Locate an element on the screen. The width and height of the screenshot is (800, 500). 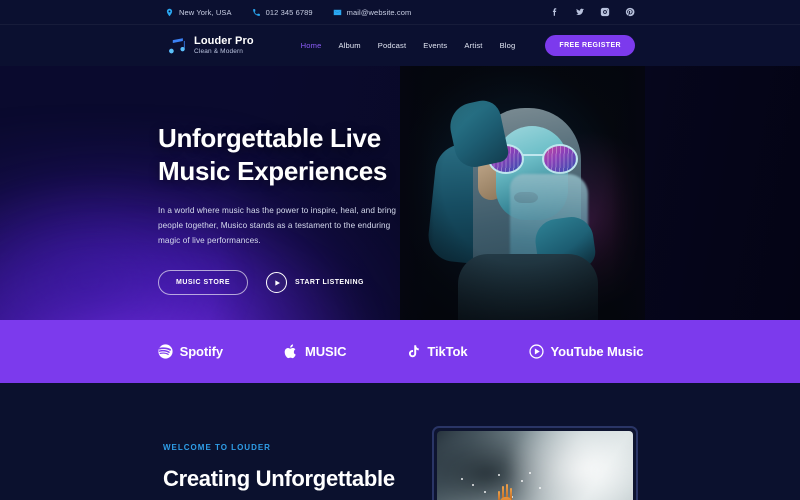
spotify-icon is located at coordinates (165, 351).